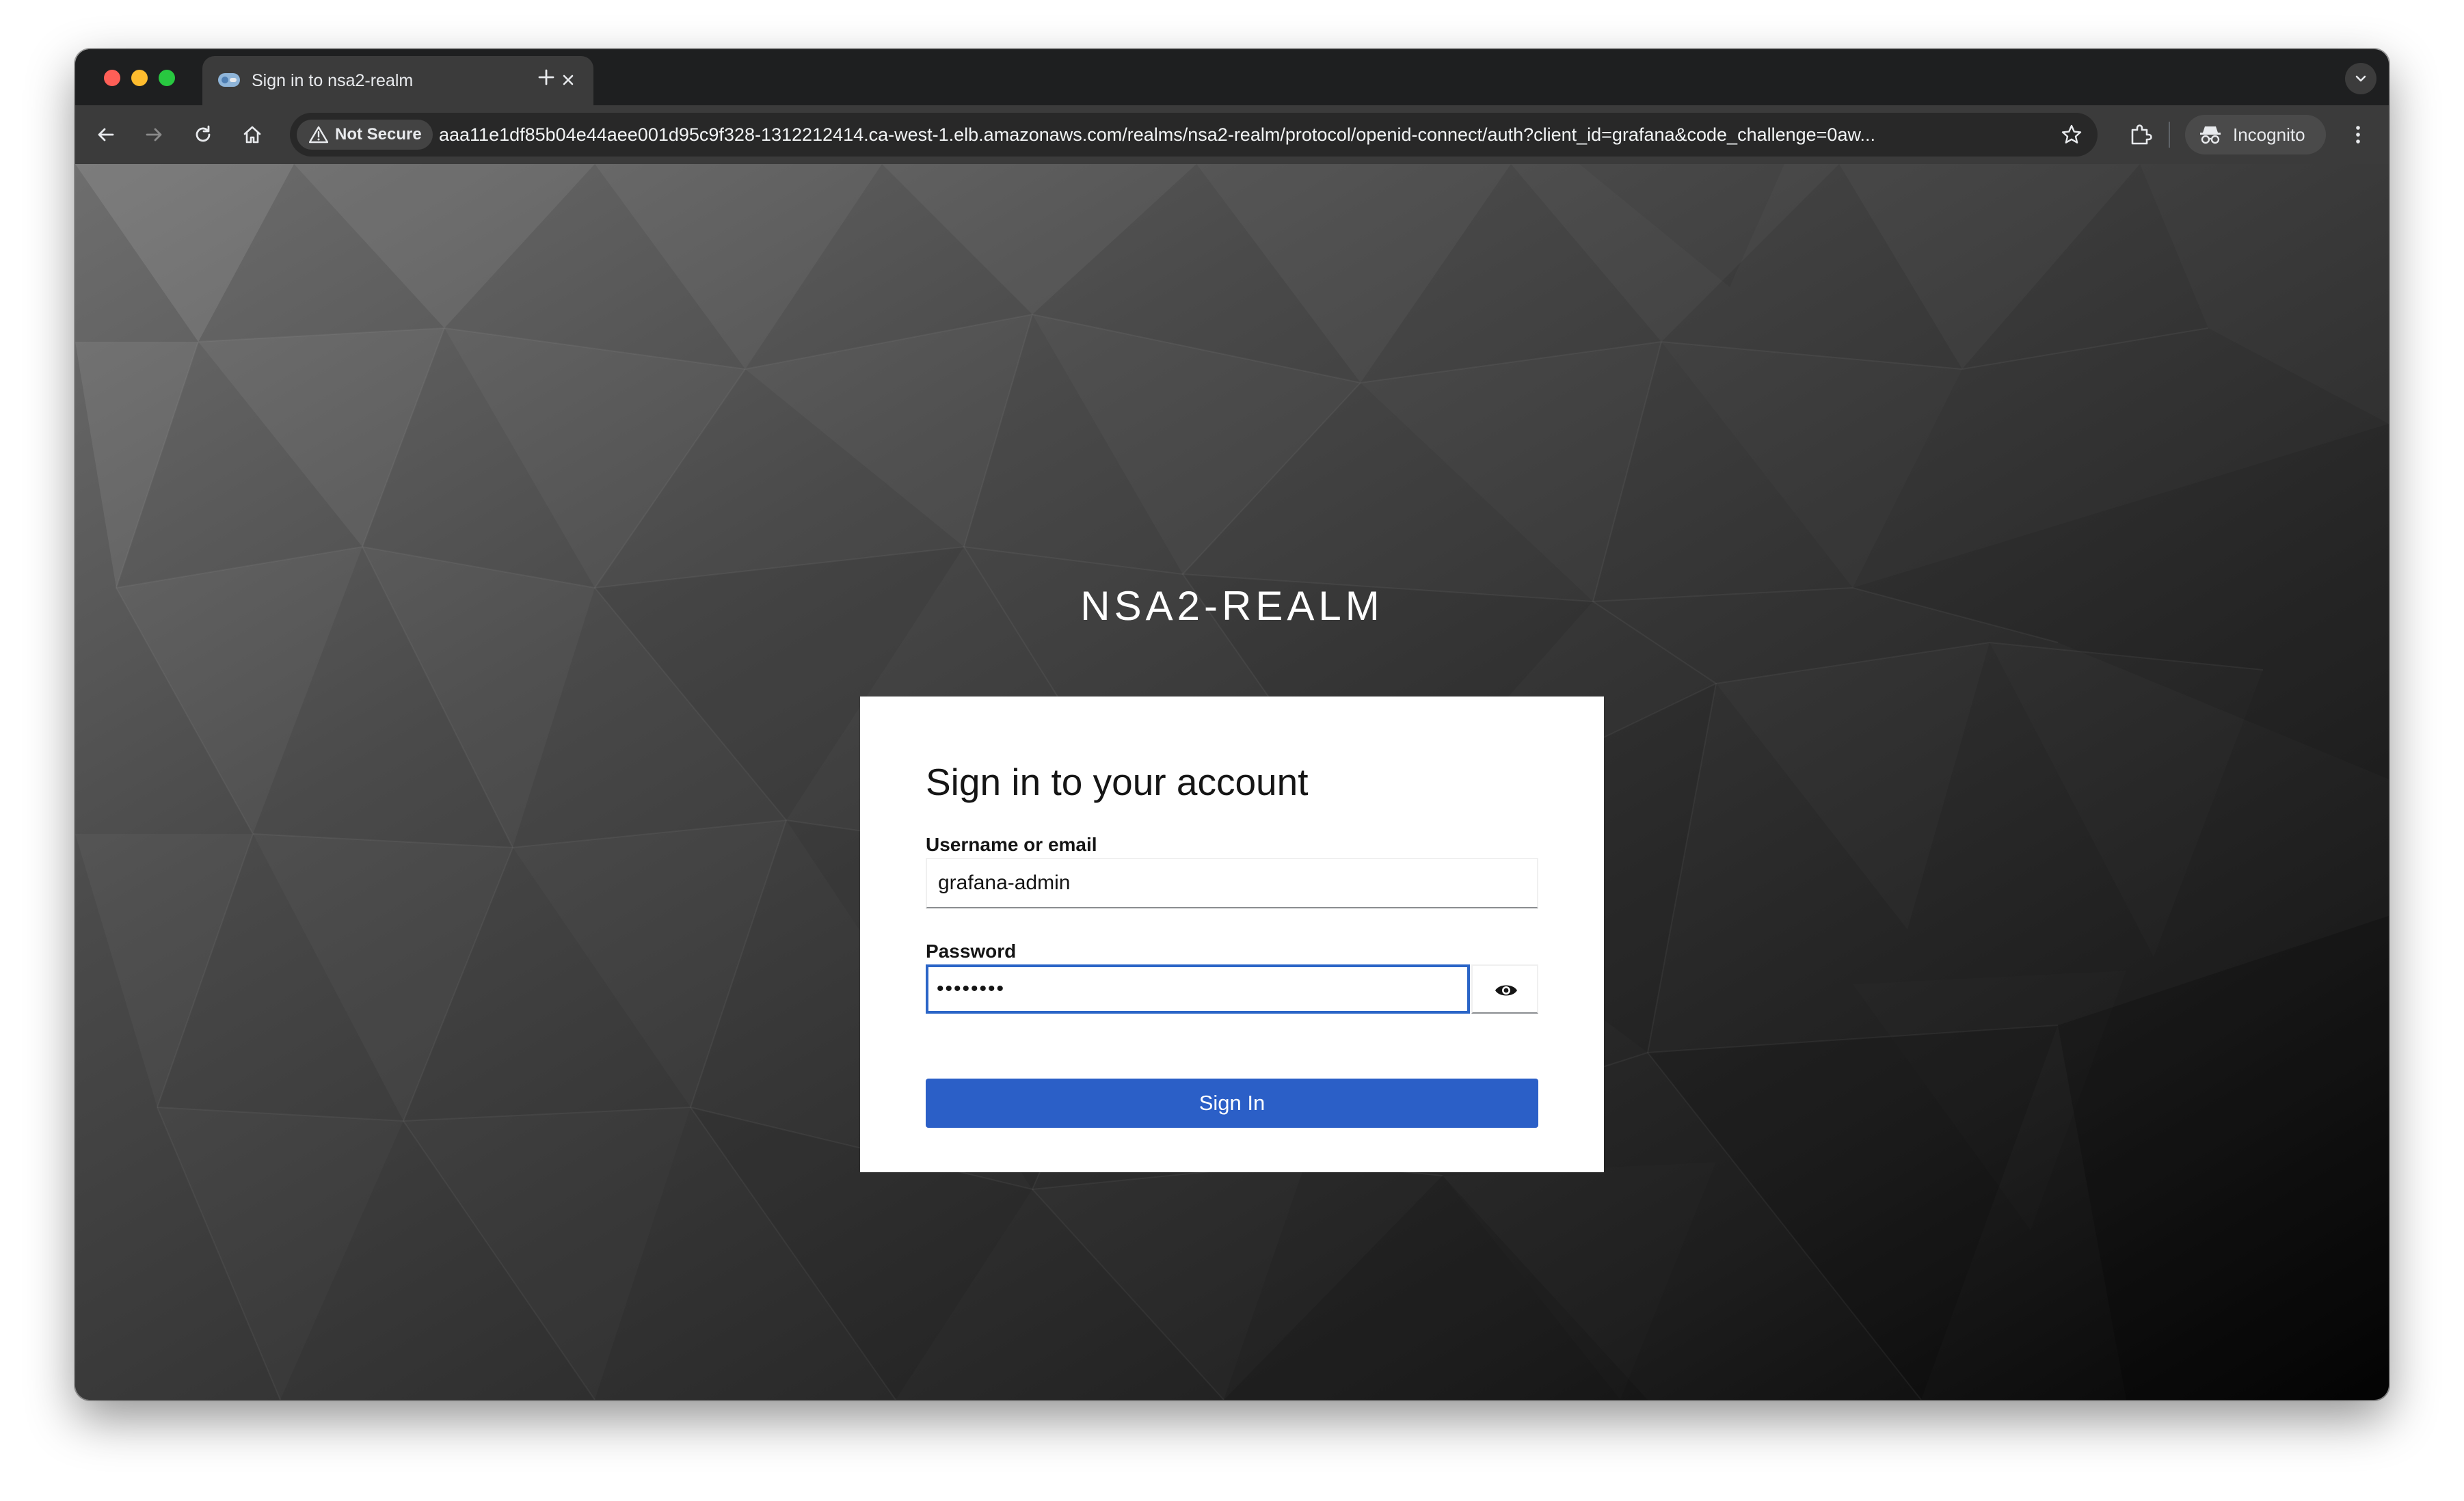 Image resolution: width=2464 pixels, height=1501 pixels. What do you see at coordinates (1198, 989) in the screenshot?
I see `password-field` at bounding box center [1198, 989].